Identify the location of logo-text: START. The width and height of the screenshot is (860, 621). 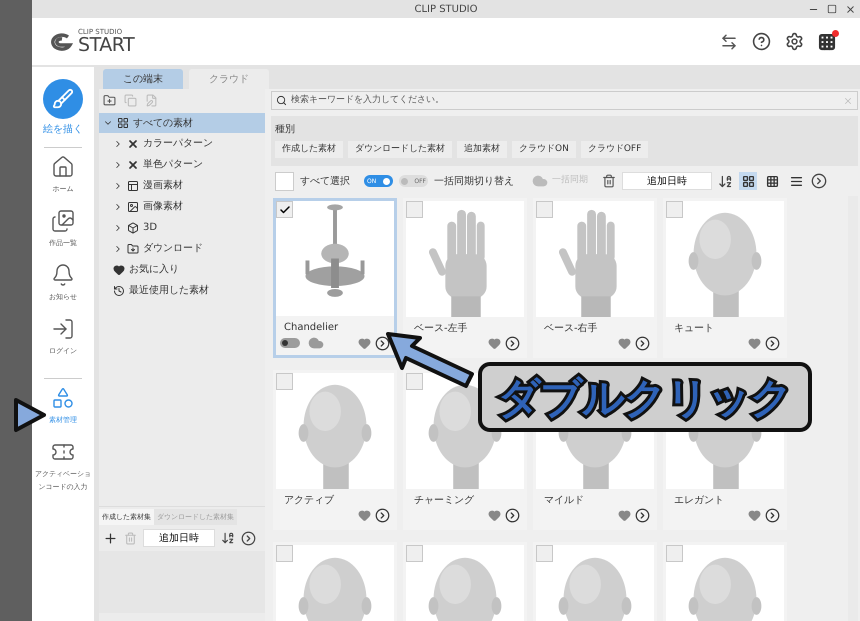
(106, 45).